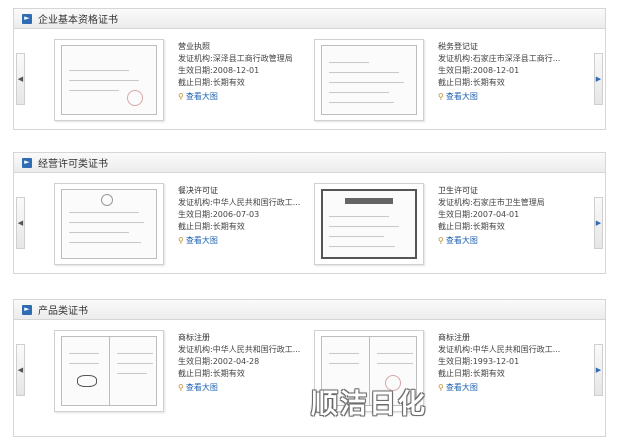  Describe the element at coordinates (236, 214) in the screenshot. I see `start-value: 2006-07-03` at that location.